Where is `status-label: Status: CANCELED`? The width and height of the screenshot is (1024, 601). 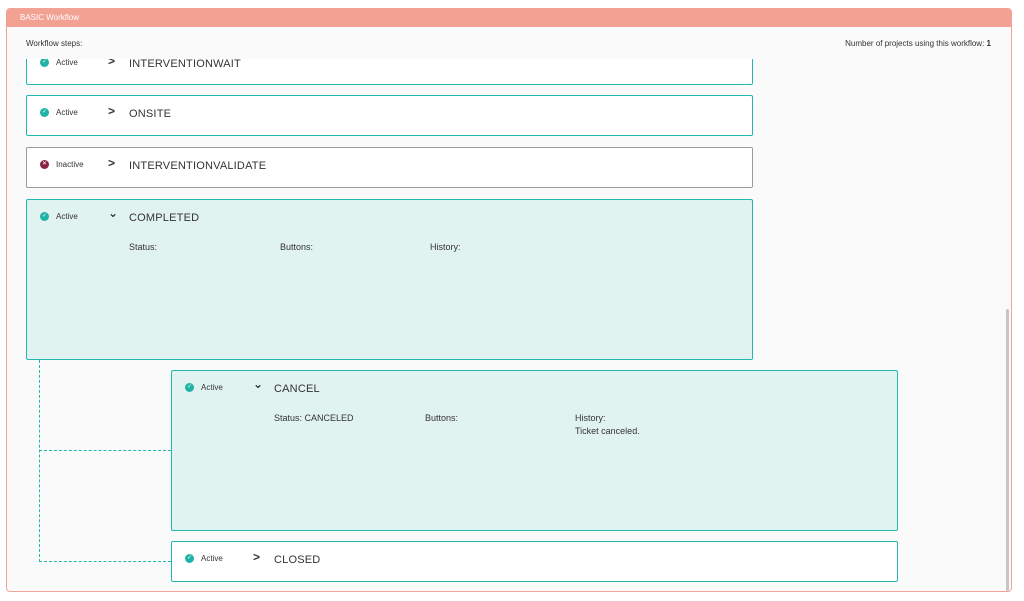
status-label: Status: CANCELED is located at coordinates (314, 418).